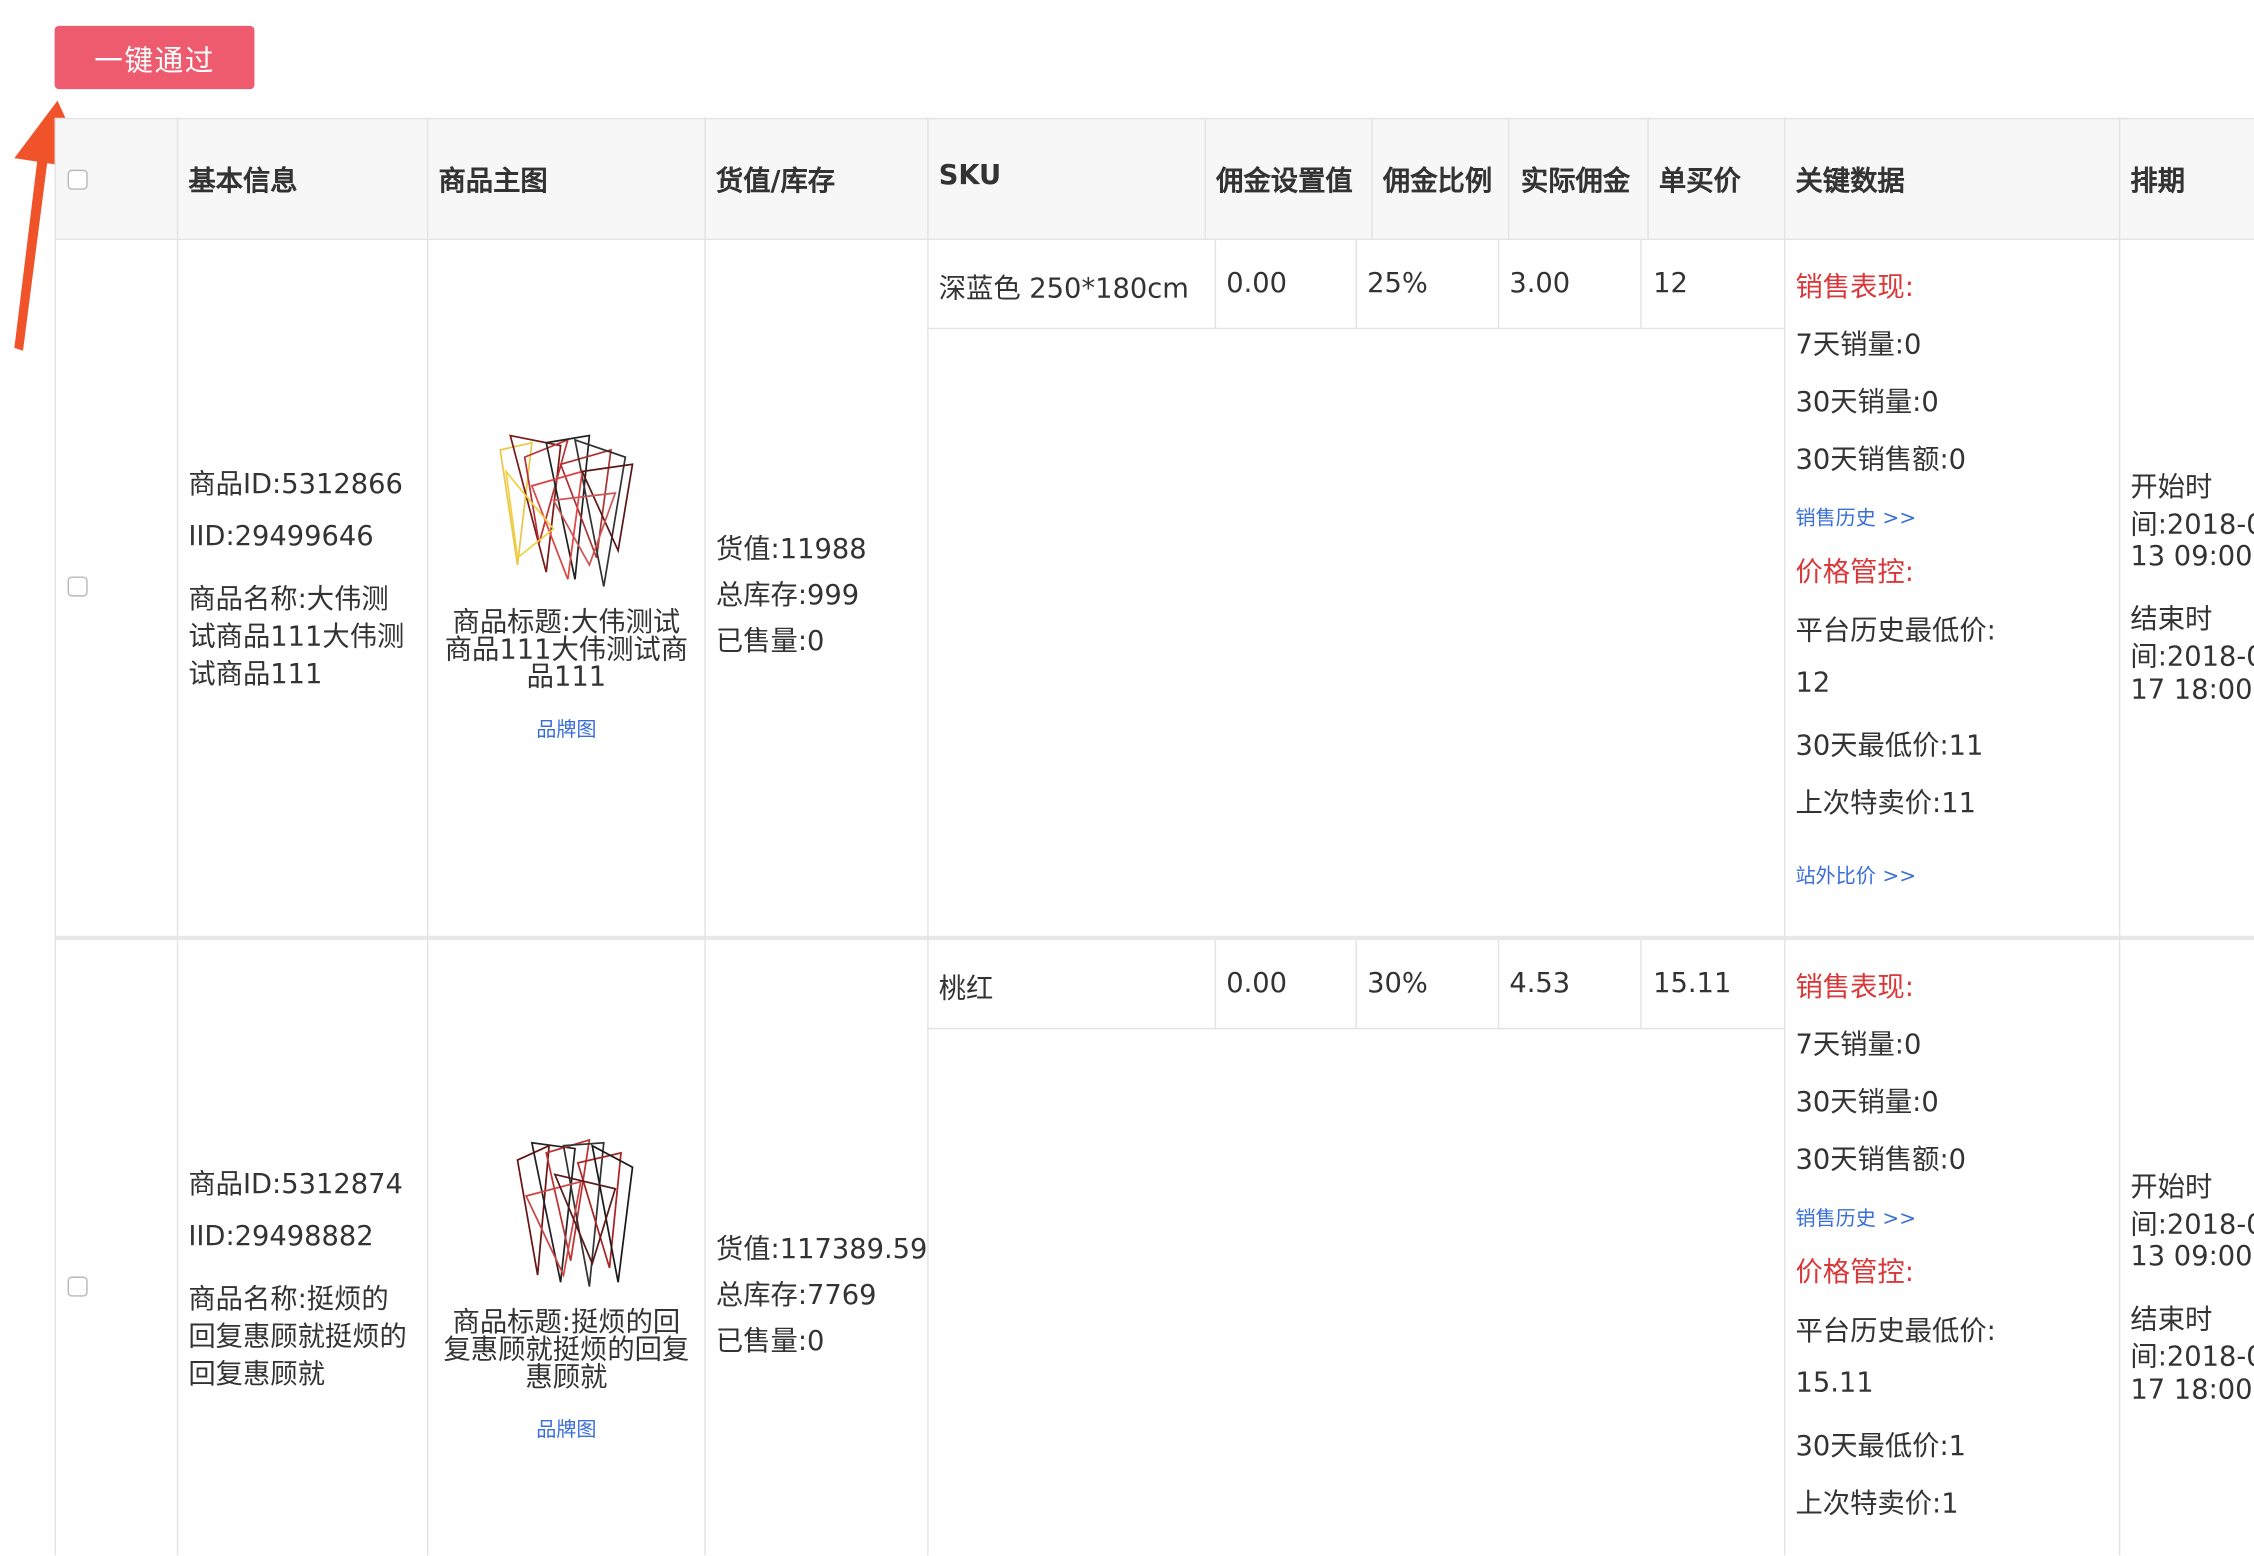 The width and height of the screenshot is (2254, 1556). Describe the element at coordinates (775, 181) in the screenshot. I see `header-value-stock: 货值/库存` at that location.